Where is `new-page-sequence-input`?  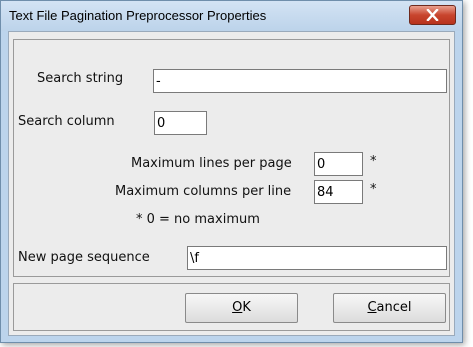
new-page-sequence-input is located at coordinates (317, 258).